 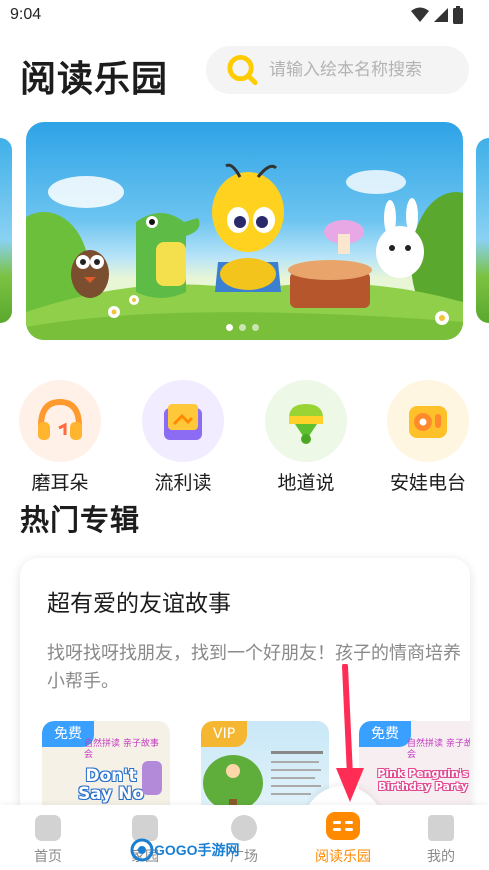 I want to click on carousel-next-peek, so click(x=482, y=230).